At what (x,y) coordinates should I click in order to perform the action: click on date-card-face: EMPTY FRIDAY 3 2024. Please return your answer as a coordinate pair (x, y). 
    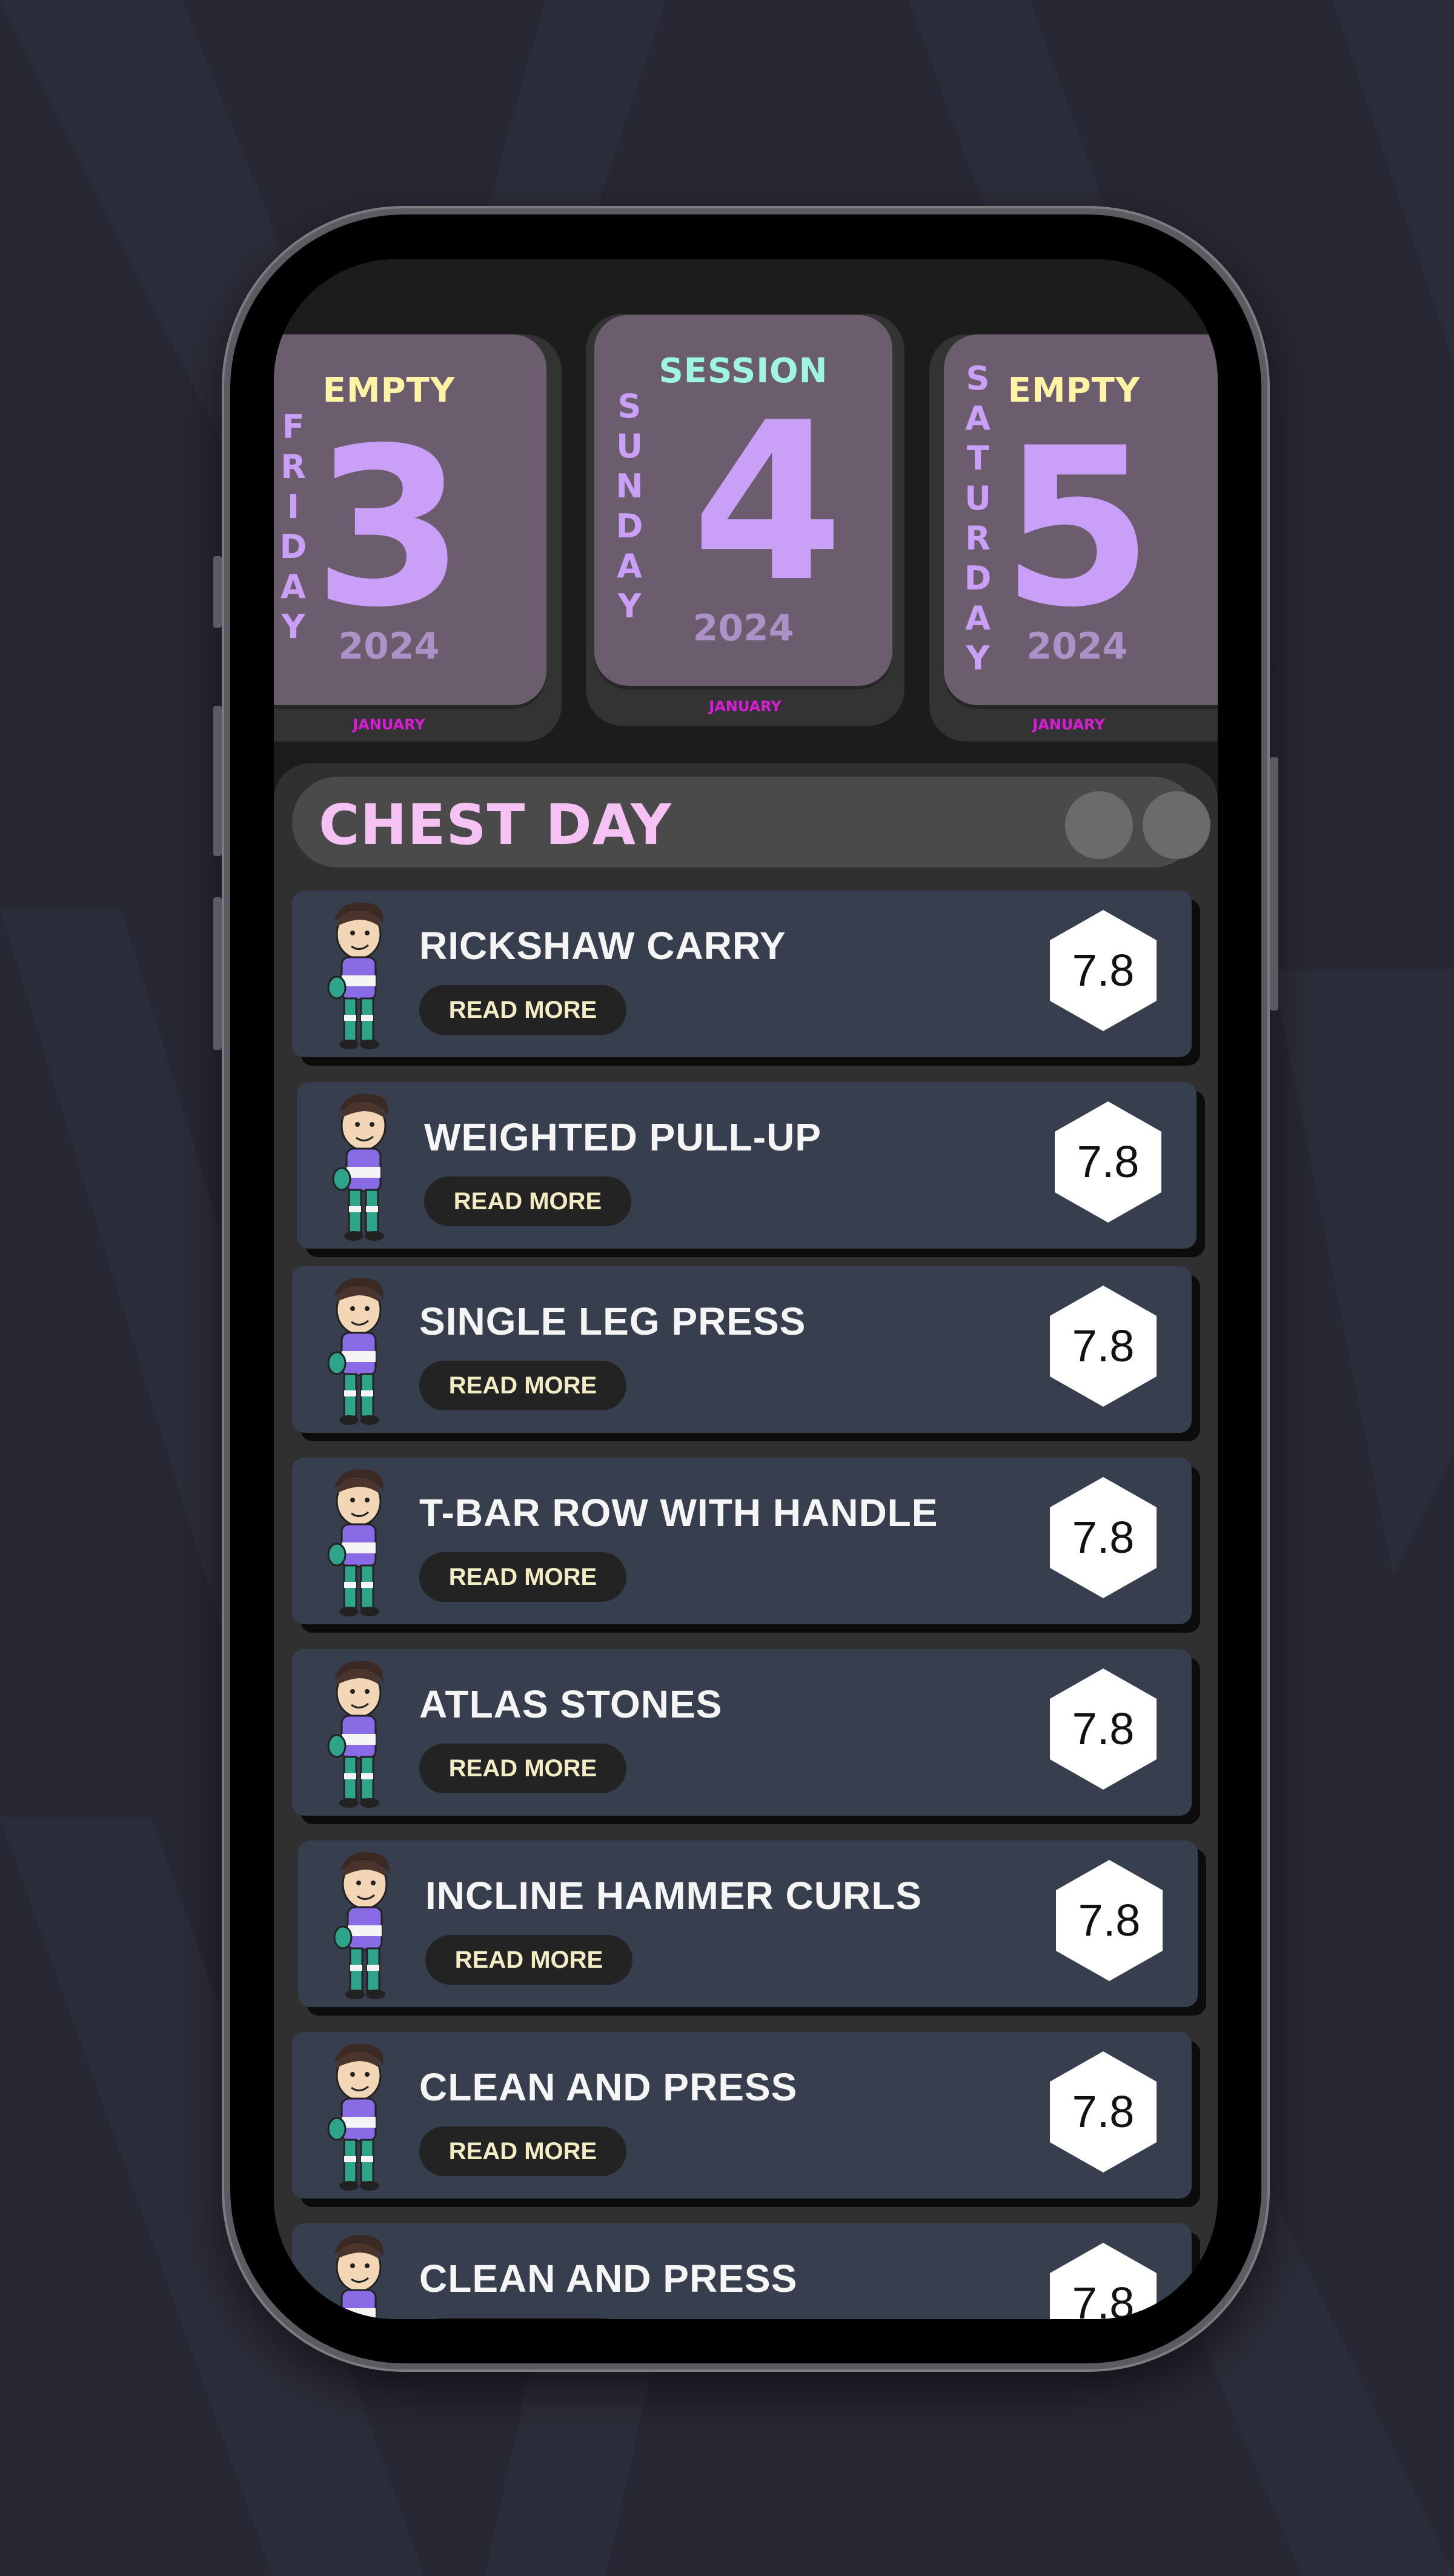
    Looking at the image, I should click on (410, 519).